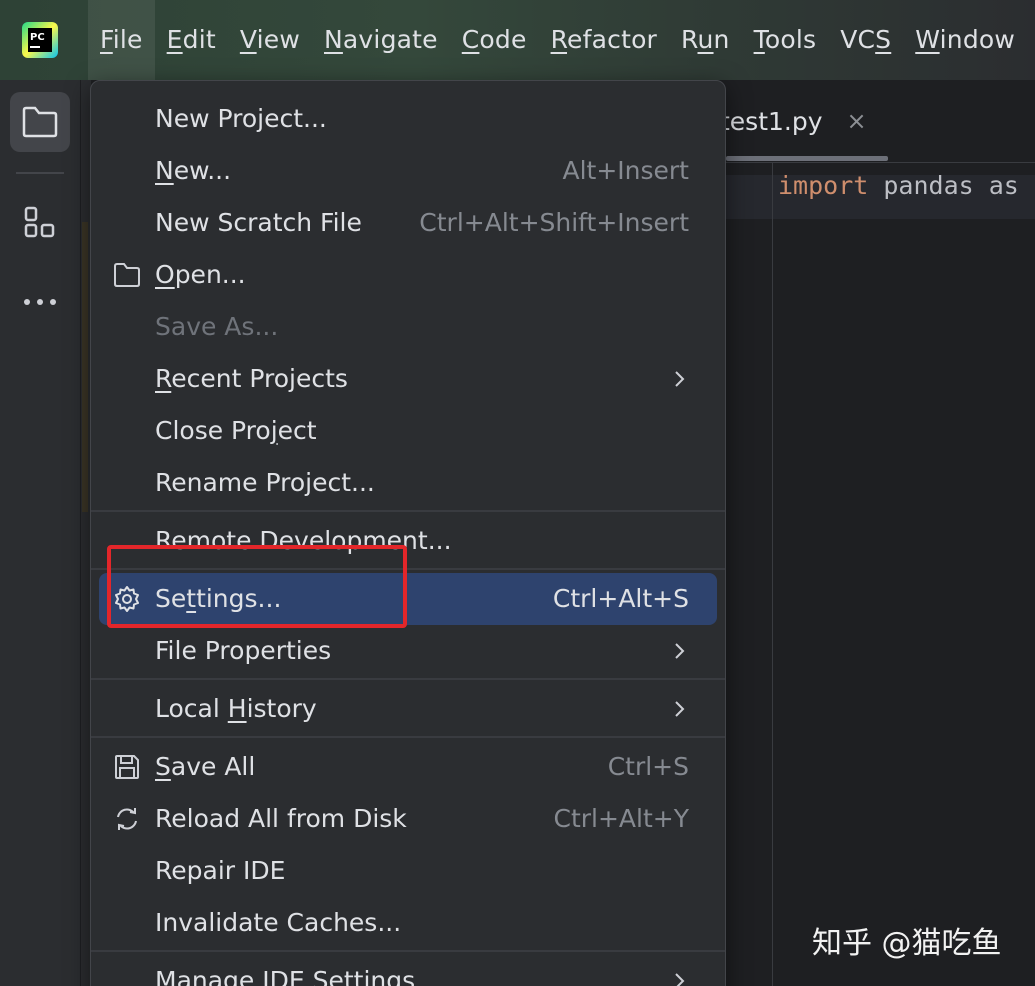 This screenshot has height=986, width=1035. Describe the element at coordinates (604, 40) in the screenshot. I see `menu-refactor: Refactor` at that location.